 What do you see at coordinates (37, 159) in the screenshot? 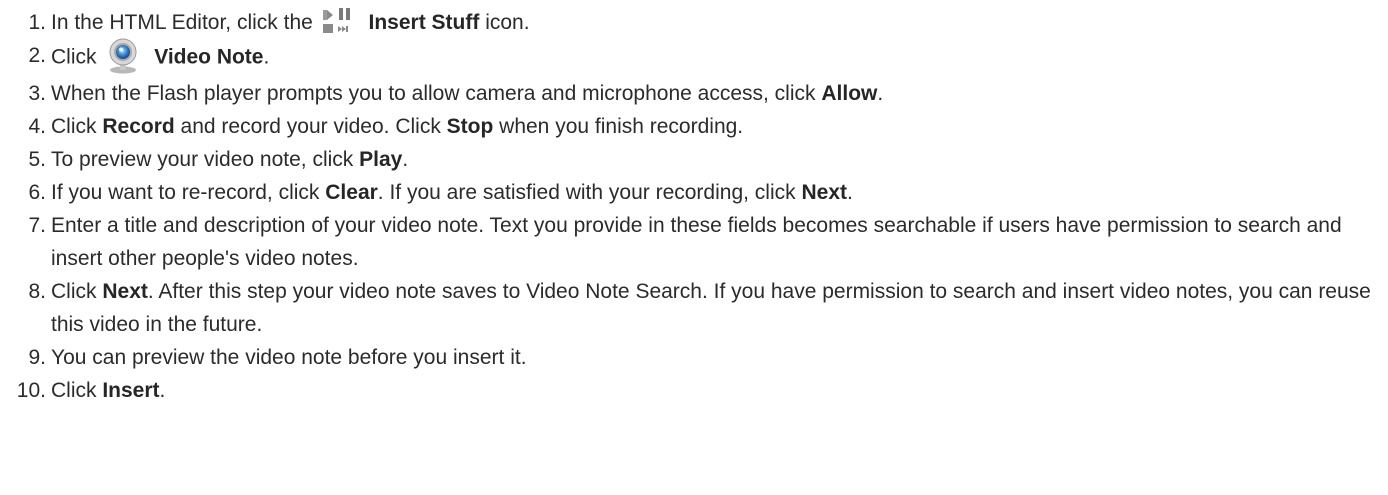
I see `step-number: 5.` at bounding box center [37, 159].